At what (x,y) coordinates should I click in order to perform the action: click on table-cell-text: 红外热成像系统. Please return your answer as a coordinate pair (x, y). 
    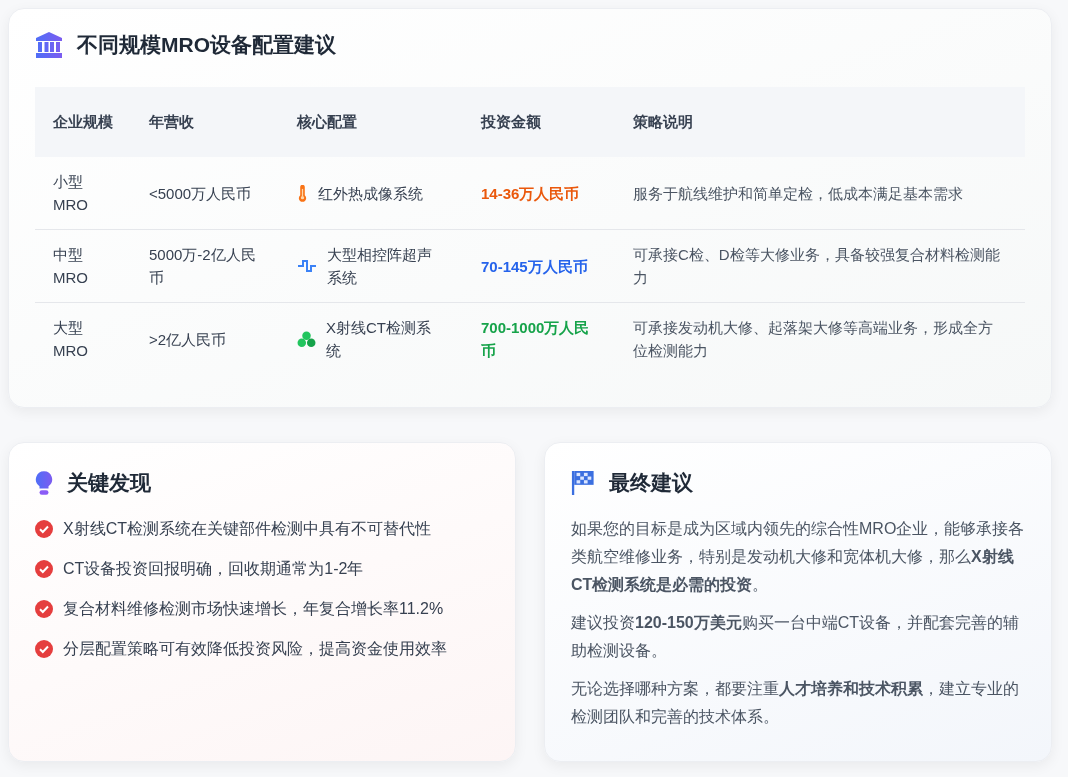
    Looking at the image, I should click on (370, 193).